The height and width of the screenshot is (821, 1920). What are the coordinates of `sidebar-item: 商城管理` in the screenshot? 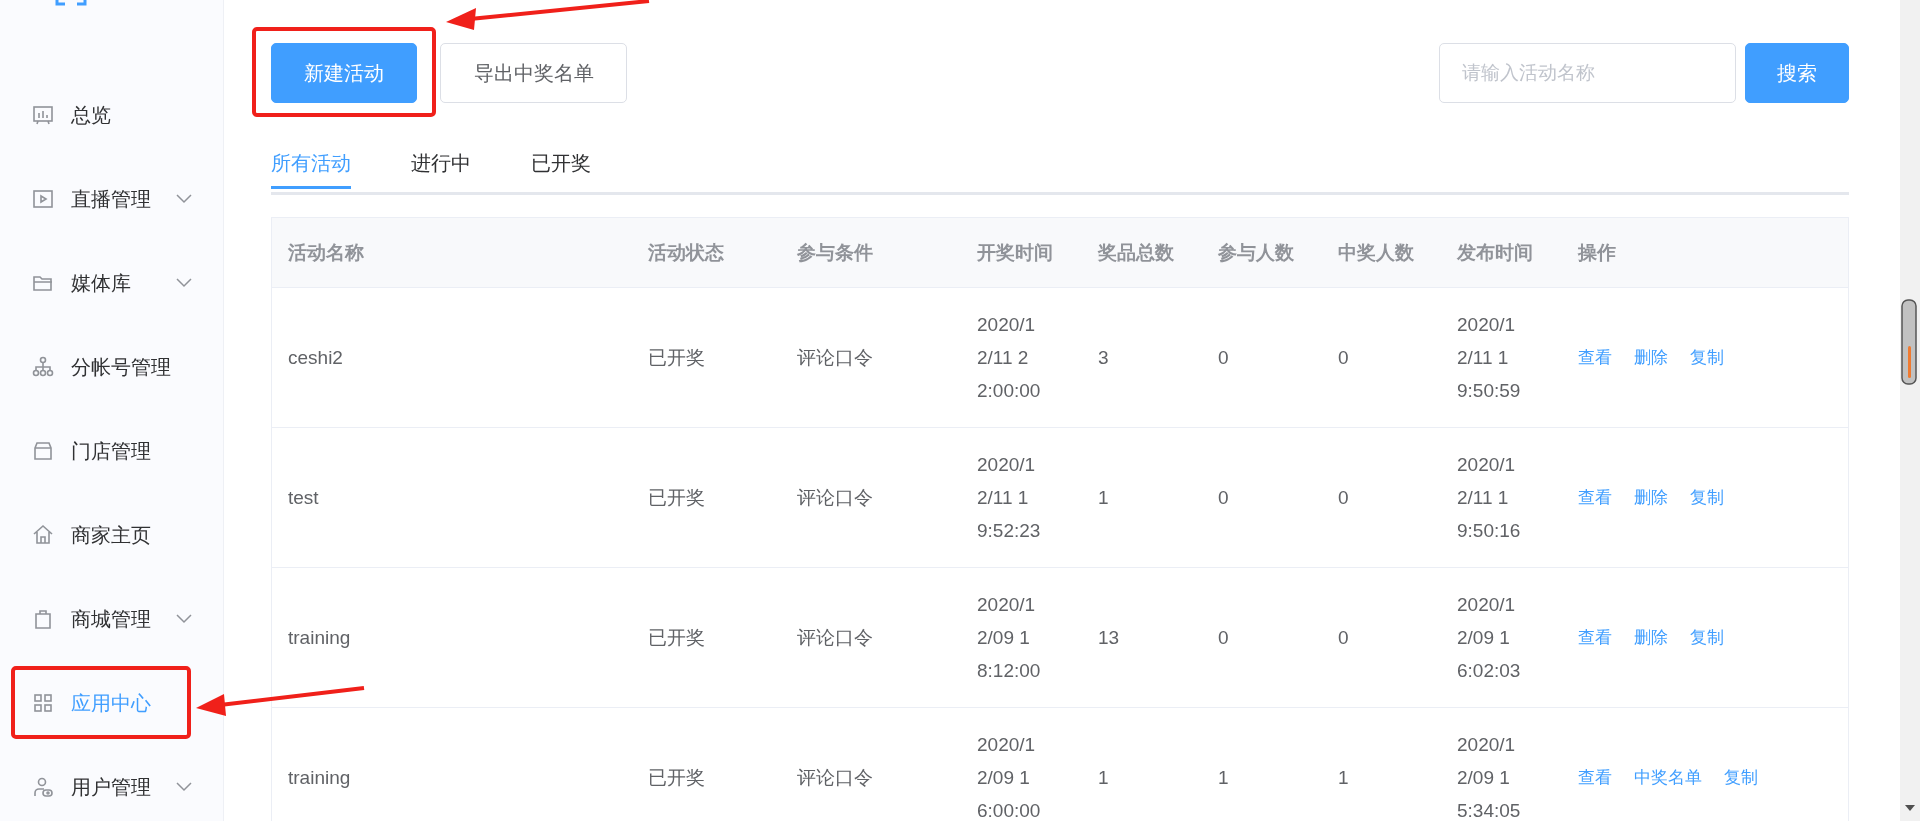 It's located at (111, 619).